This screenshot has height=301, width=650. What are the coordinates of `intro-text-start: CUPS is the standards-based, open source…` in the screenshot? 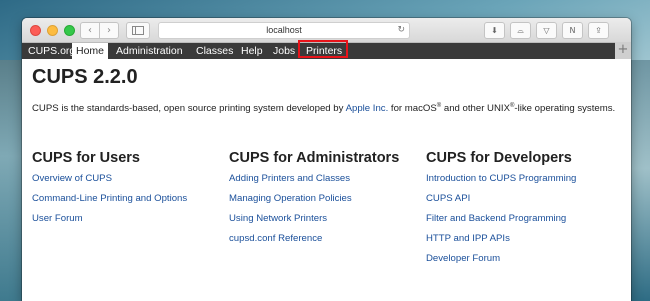 It's located at (189, 109).